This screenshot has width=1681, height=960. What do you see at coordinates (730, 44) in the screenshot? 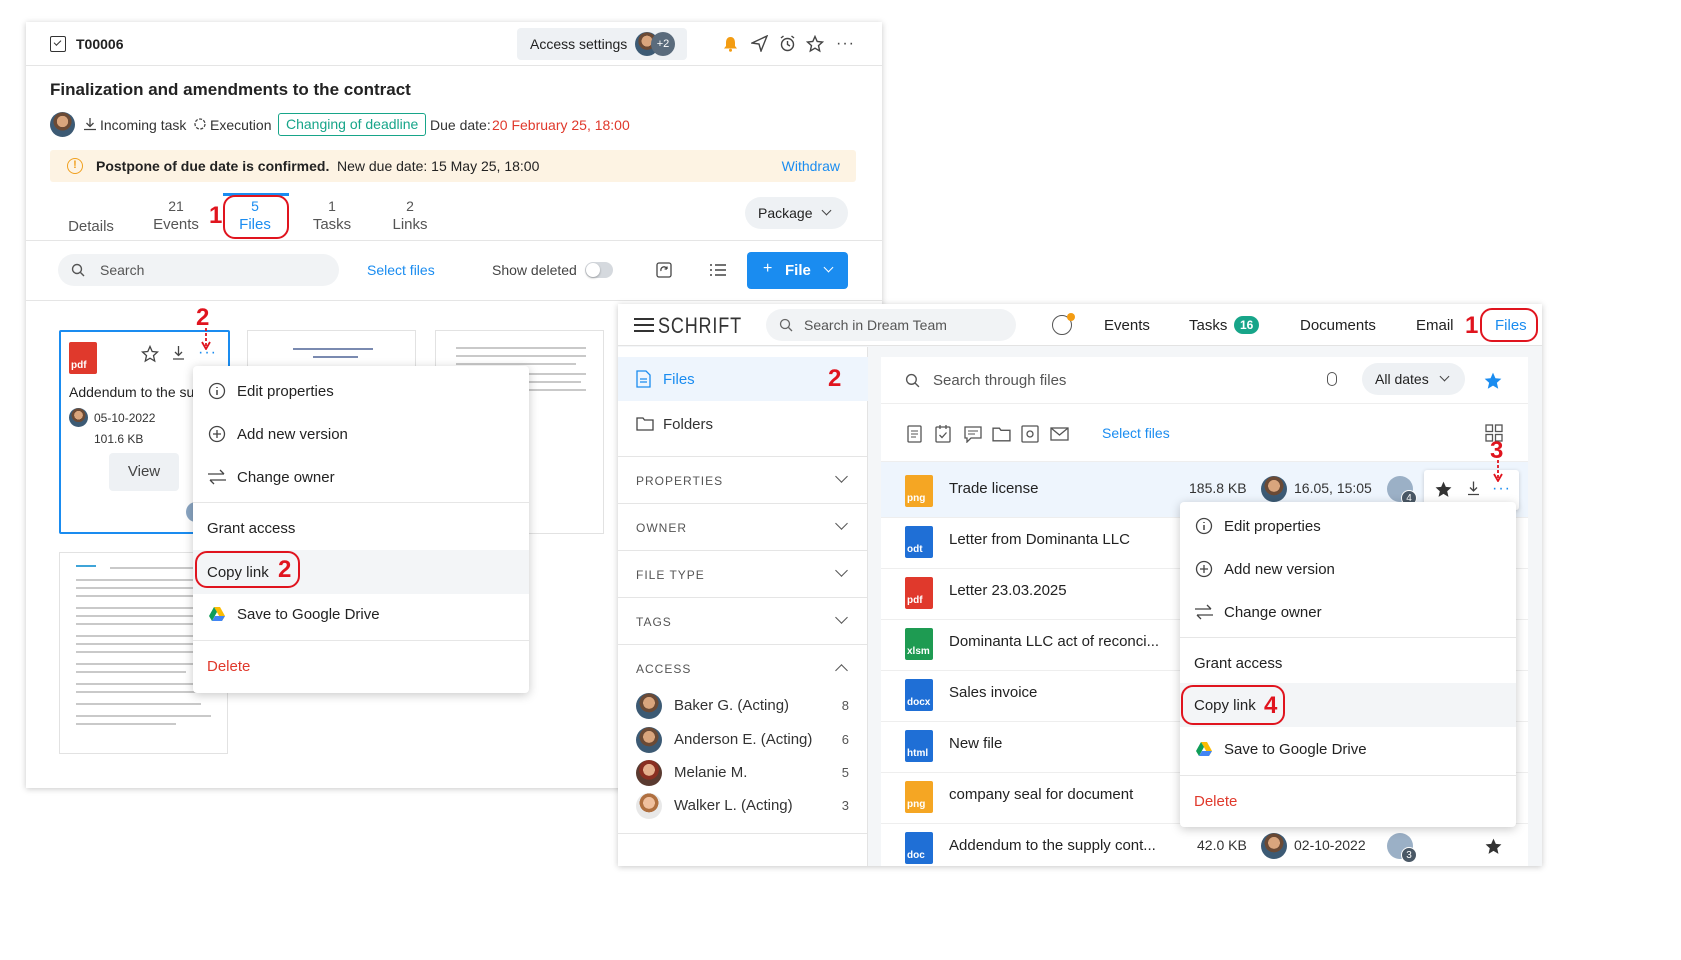
I see `bell-icon` at bounding box center [730, 44].